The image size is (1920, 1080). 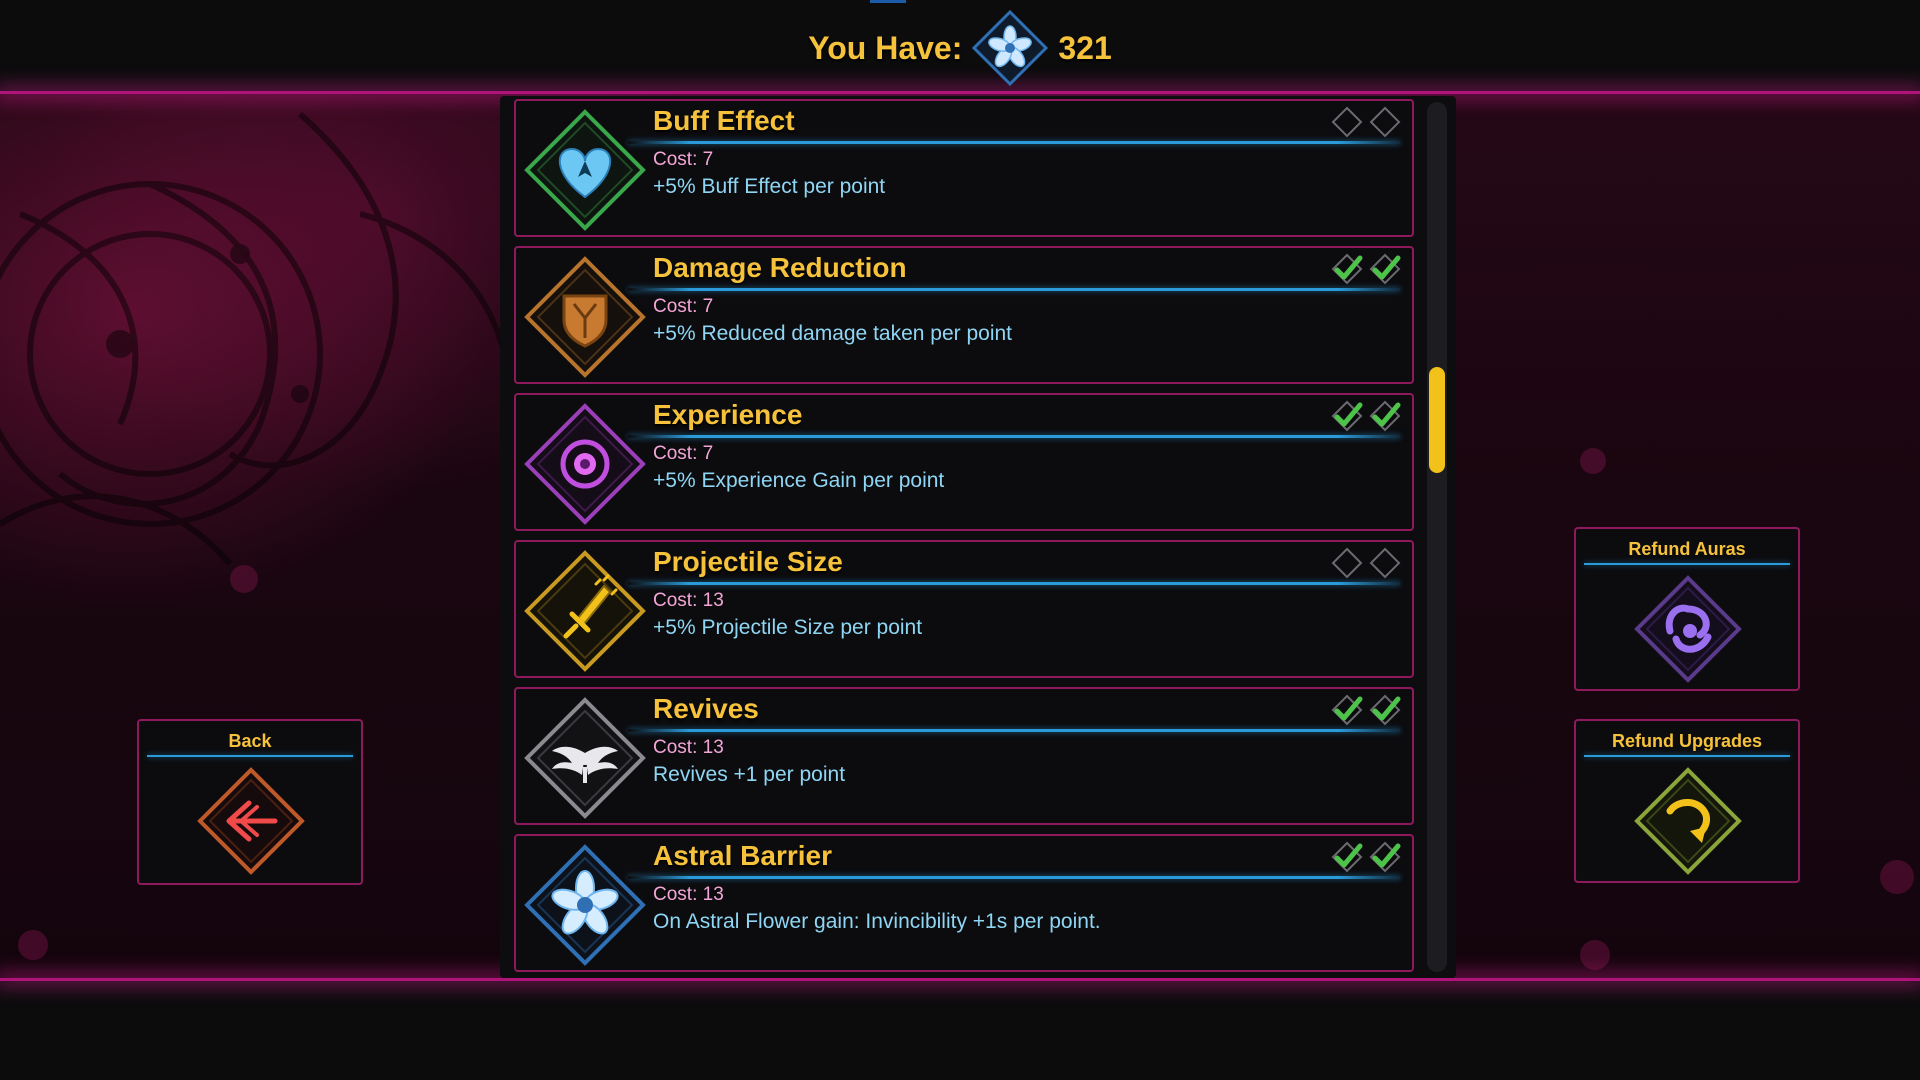 What do you see at coordinates (585, 170) in the screenshot?
I see `heart-spade-icon` at bounding box center [585, 170].